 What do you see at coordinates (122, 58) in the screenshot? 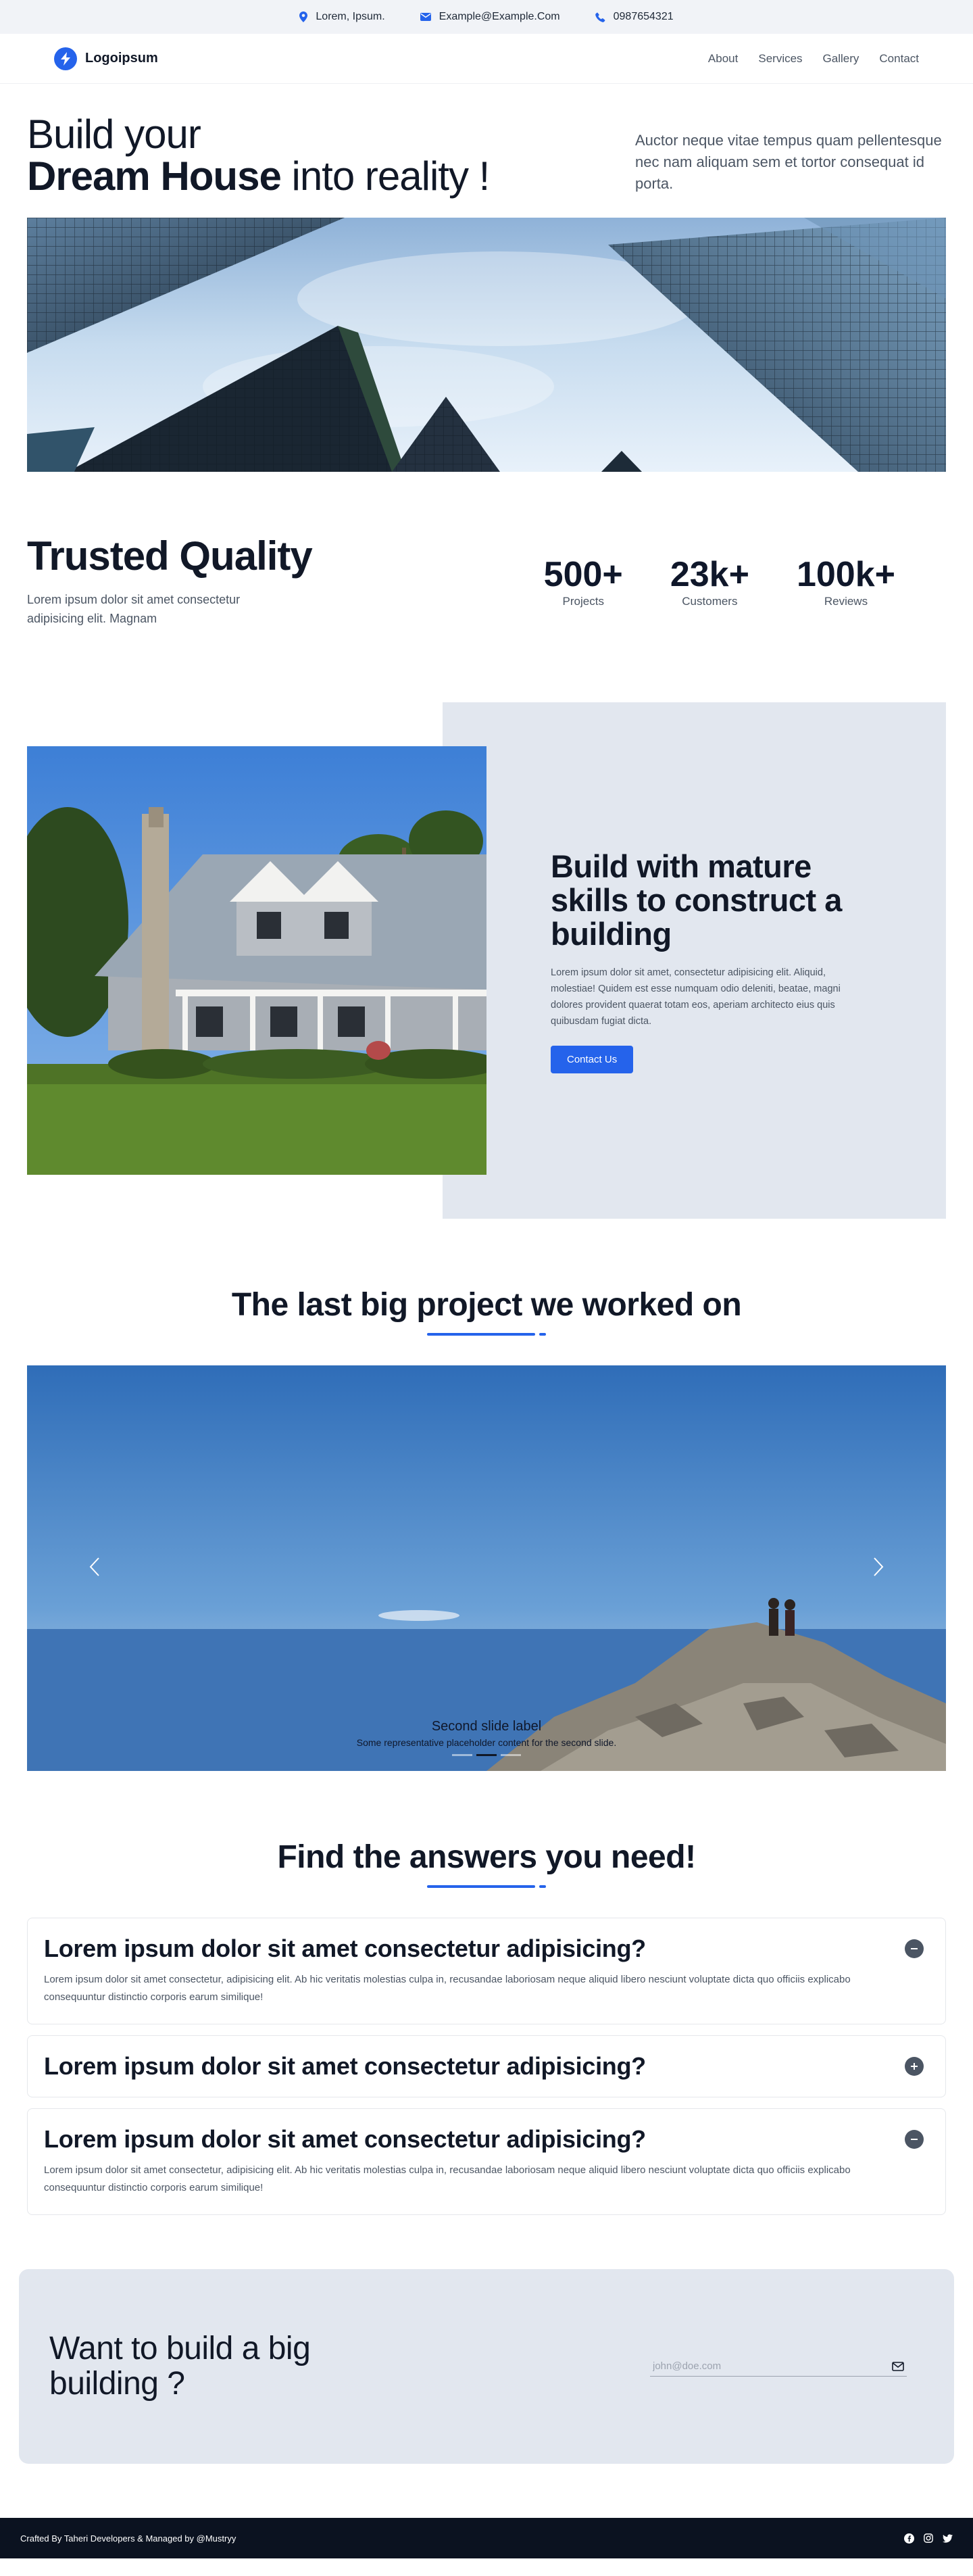
I see `brand-name: Logoipsum` at bounding box center [122, 58].